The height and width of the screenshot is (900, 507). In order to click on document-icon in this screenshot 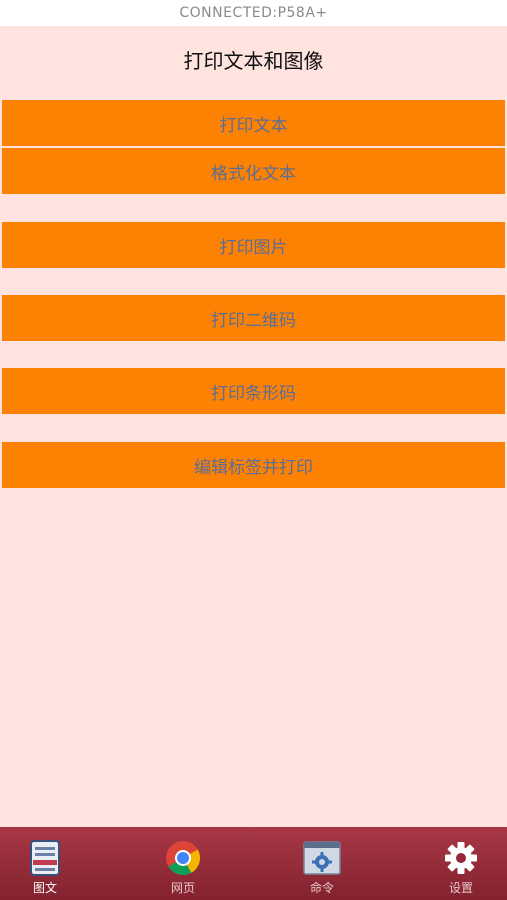, I will do `click(45, 858)`.